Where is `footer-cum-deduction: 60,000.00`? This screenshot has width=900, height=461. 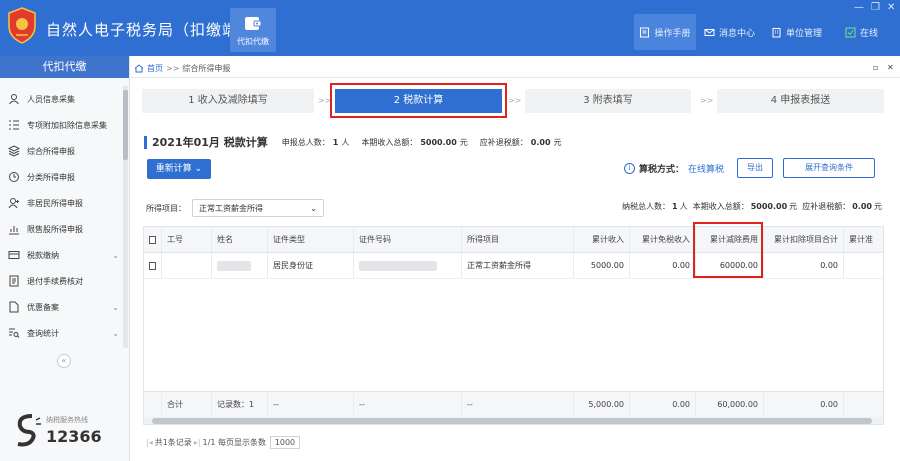 footer-cum-deduction: 60,000.00 is located at coordinates (730, 404).